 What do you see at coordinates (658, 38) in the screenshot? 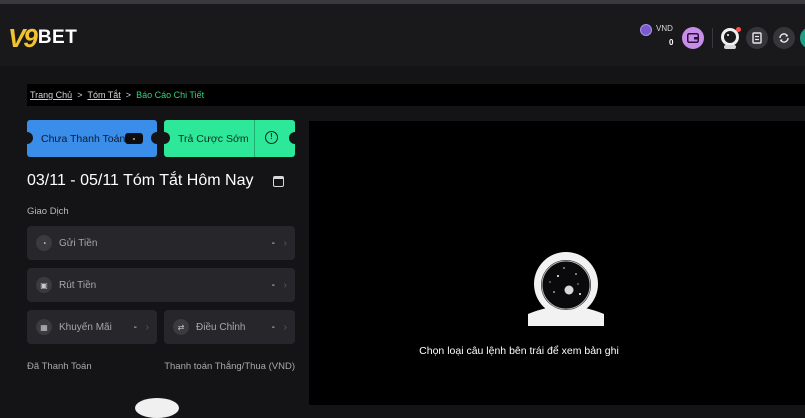
I see `balance-display: VND 0` at bounding box center [658, 38].